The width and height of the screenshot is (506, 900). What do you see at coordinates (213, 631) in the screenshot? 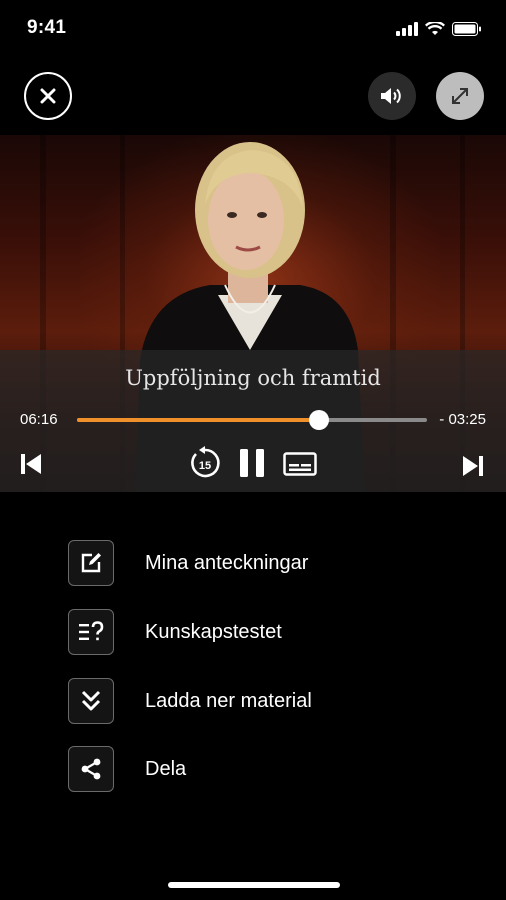
I see `menu-item-label: Kunskapstestet` at bounding box center [213, 631].